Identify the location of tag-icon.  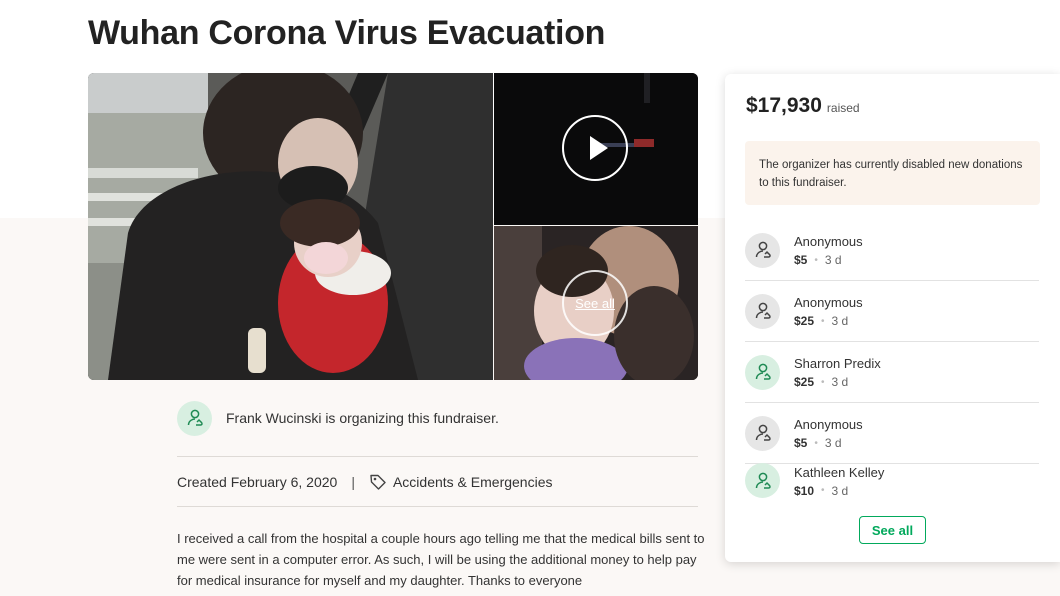
(378, 482).